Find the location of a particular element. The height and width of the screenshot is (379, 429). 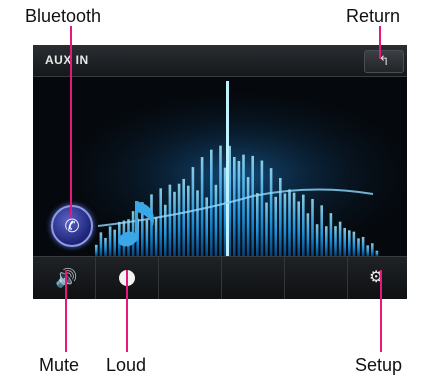

setup-callout-line is located at coordinates (381, 311).